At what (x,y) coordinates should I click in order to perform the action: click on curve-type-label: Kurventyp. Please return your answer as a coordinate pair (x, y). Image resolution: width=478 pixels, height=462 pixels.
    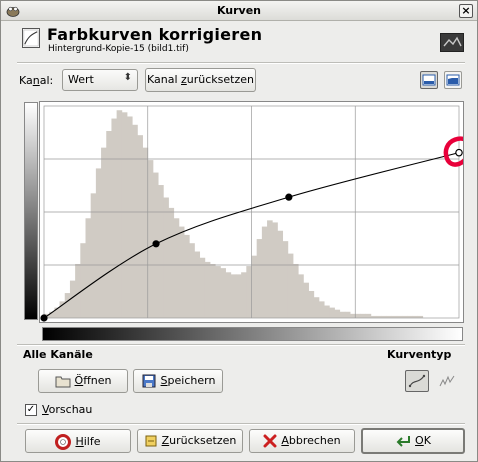
    Looking at the image, I should click on (419, 354).